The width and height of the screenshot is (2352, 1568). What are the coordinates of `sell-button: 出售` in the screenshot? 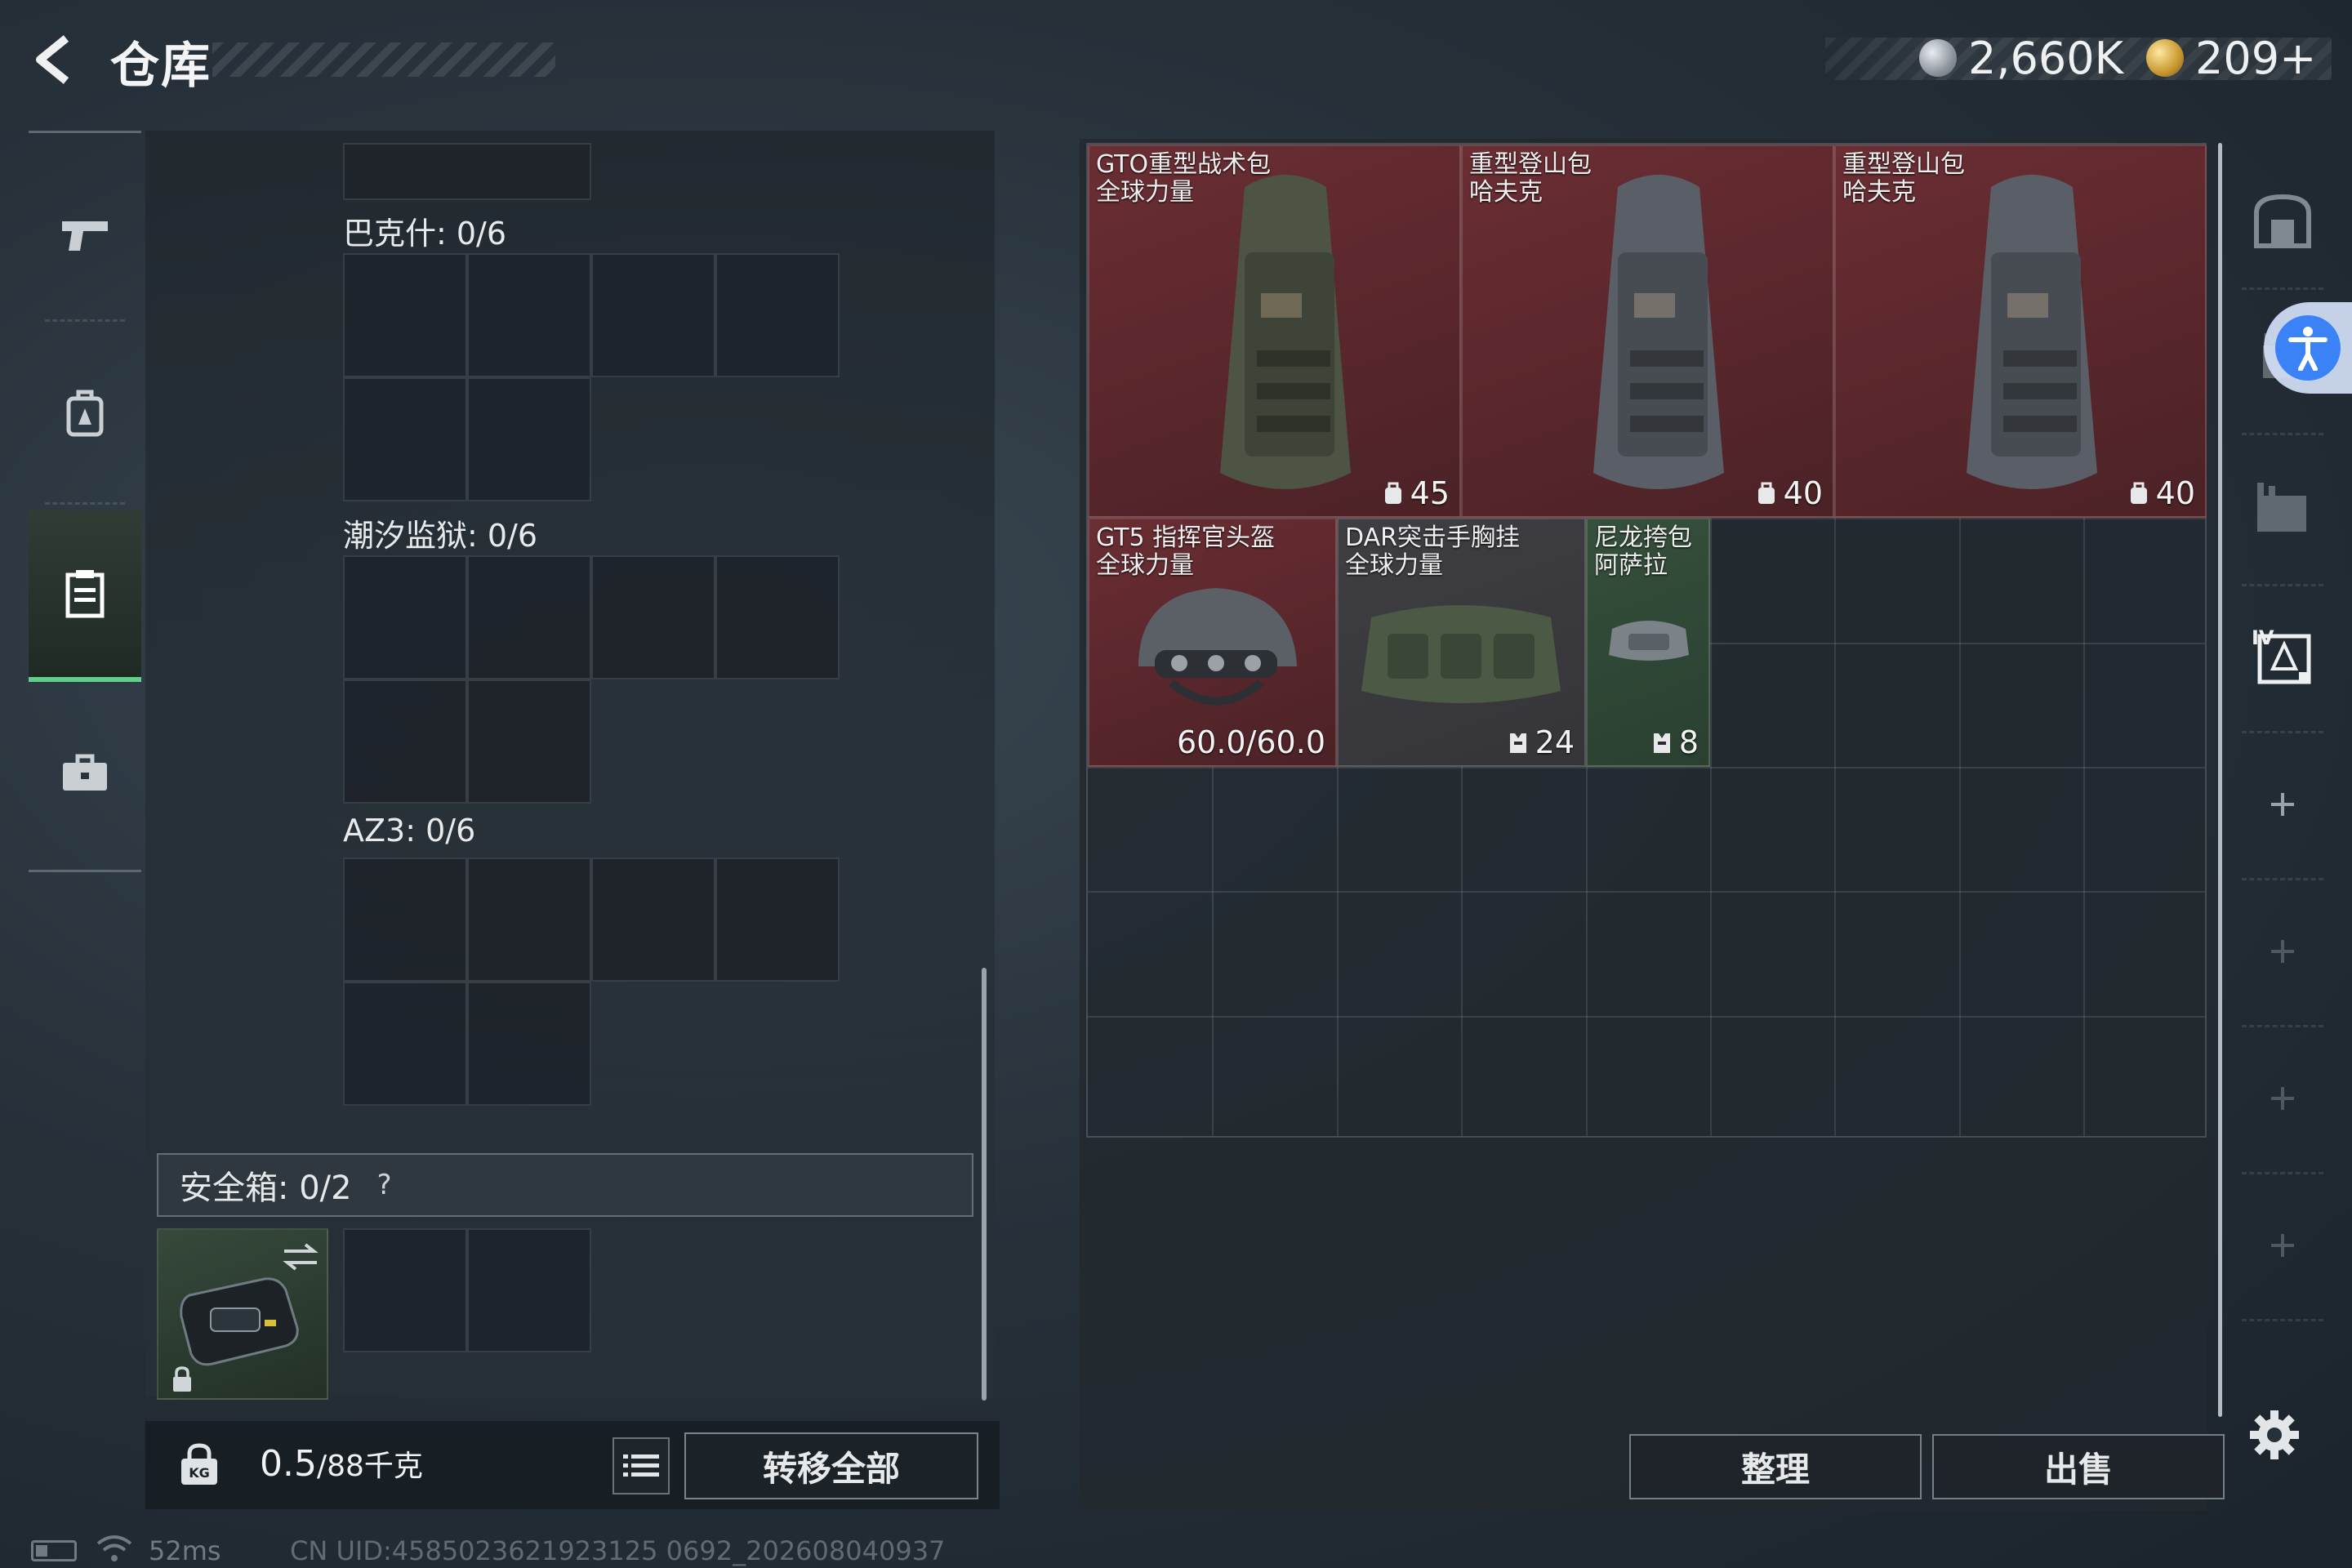 It's located at (2078, 1466).